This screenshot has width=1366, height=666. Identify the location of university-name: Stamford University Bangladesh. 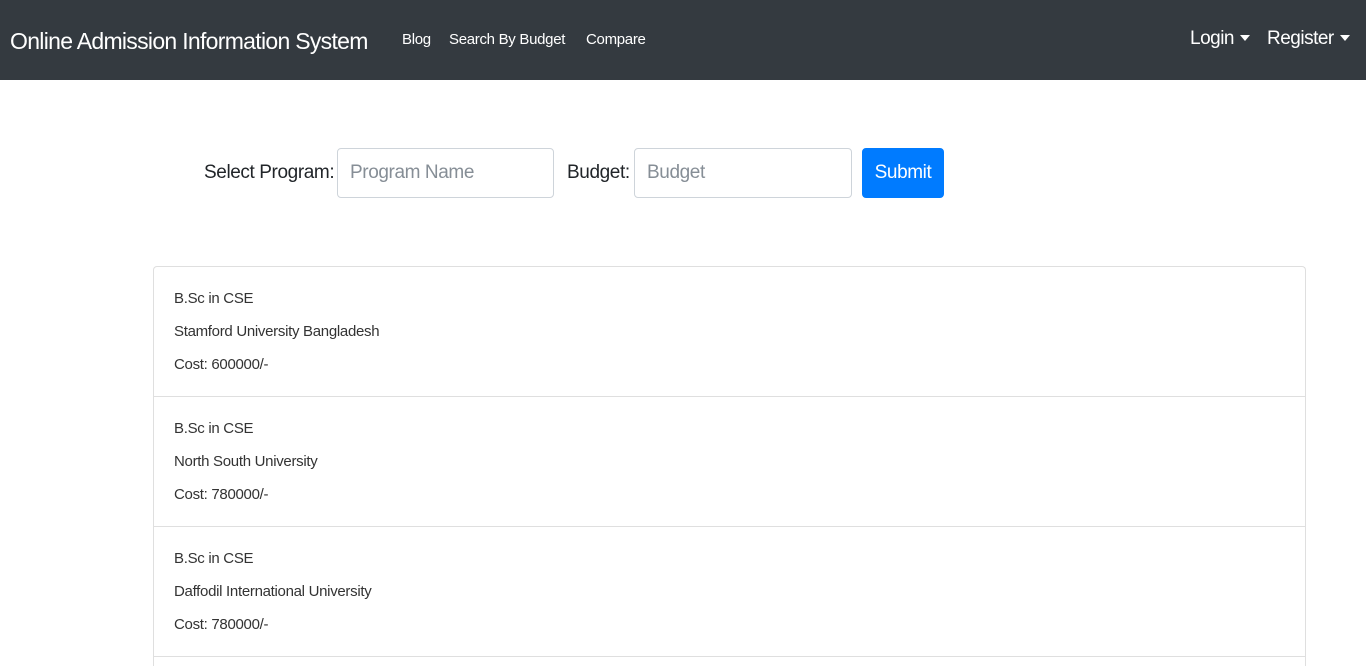
(277, 331).